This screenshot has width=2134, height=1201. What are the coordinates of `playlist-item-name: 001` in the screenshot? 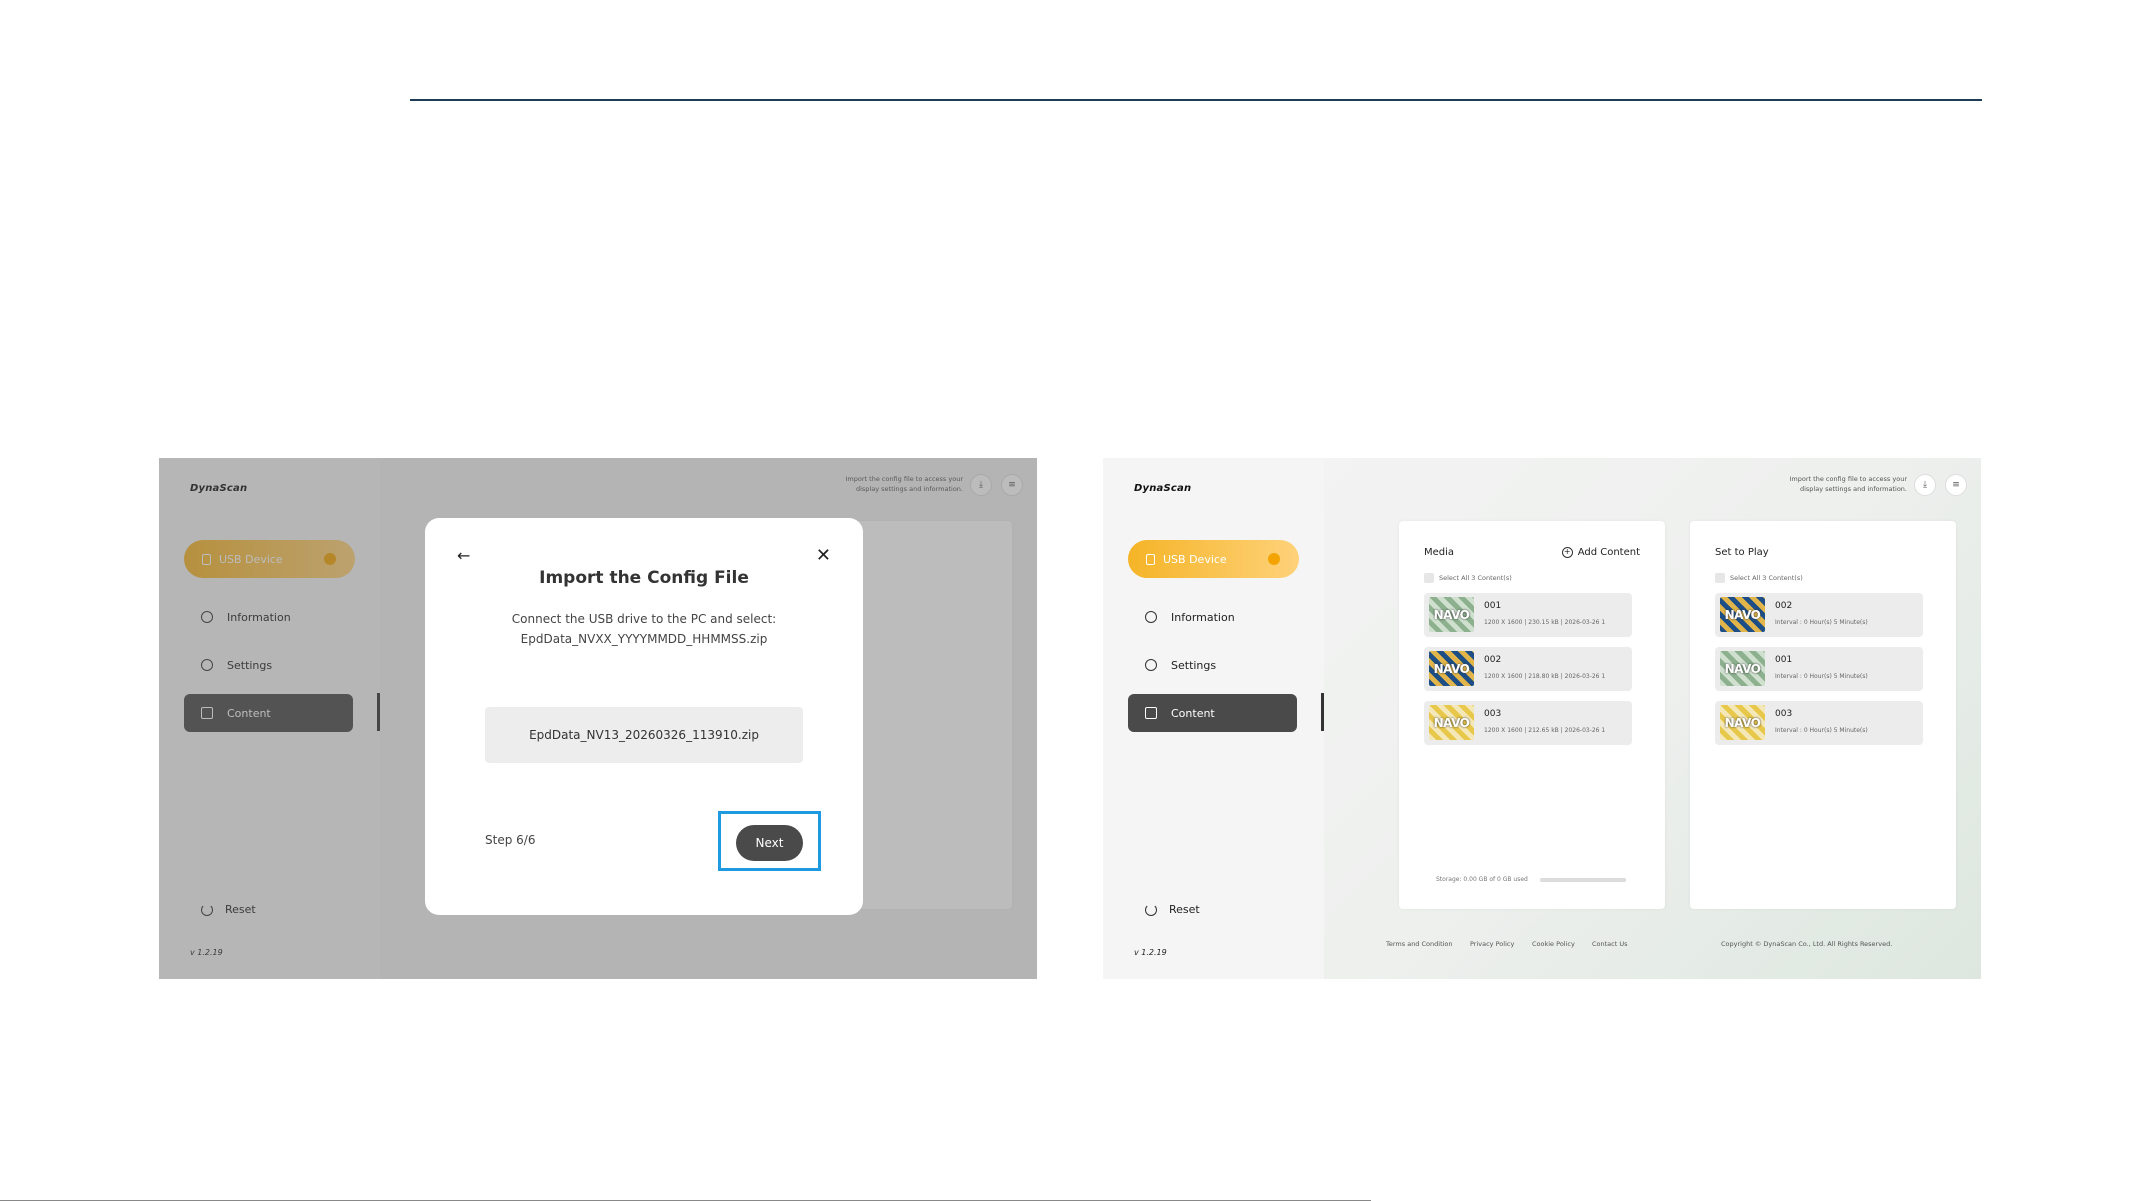 It's located at (1784, 660).